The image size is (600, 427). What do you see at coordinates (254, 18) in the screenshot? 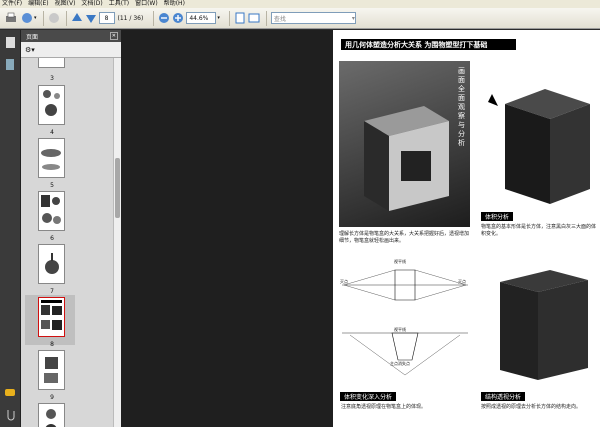
I see `fit-width-button` at bounding box center [254, 18].